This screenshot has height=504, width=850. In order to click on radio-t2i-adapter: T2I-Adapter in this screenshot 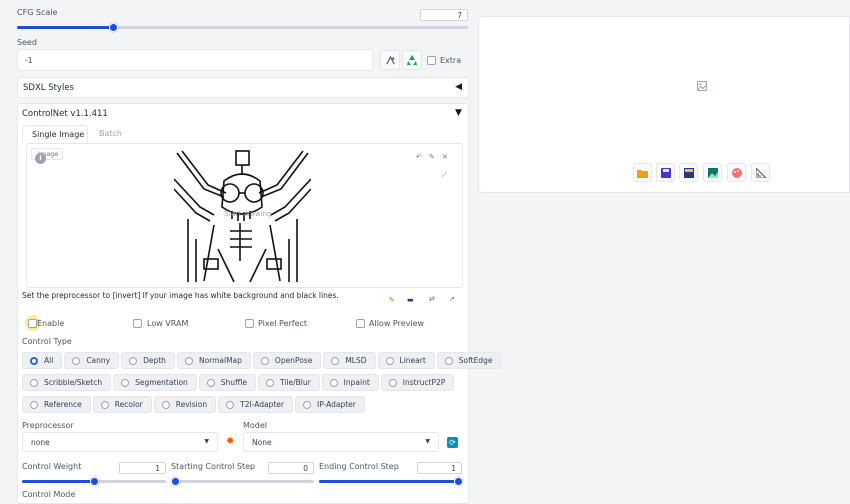, I will do `click(255, 404)`.